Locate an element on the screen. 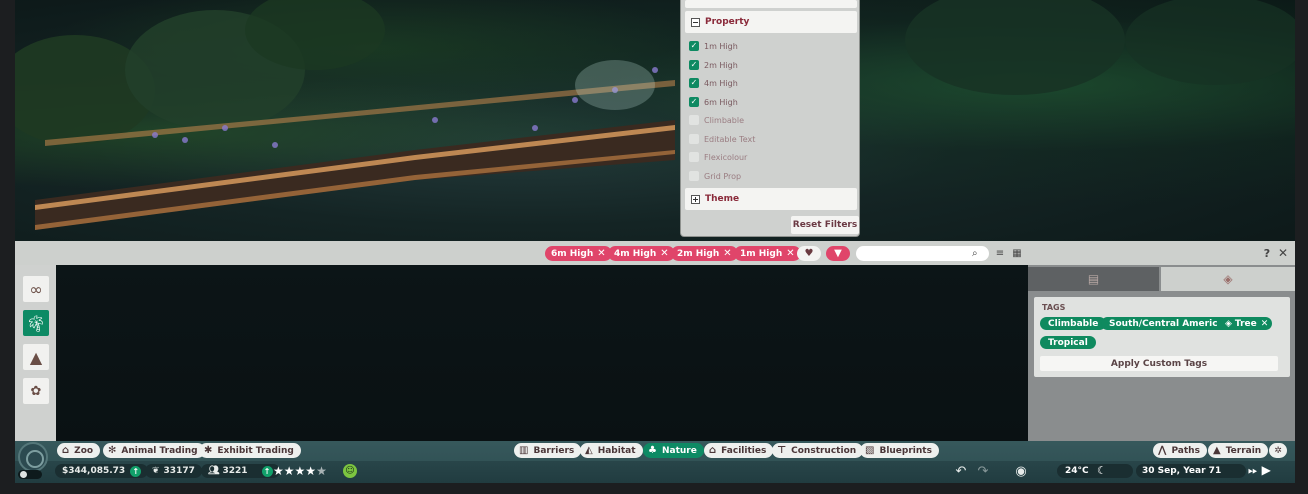 This screenshot has width=1308, height=494. favourite-button: ♥ is located at coordinates (809, 253).